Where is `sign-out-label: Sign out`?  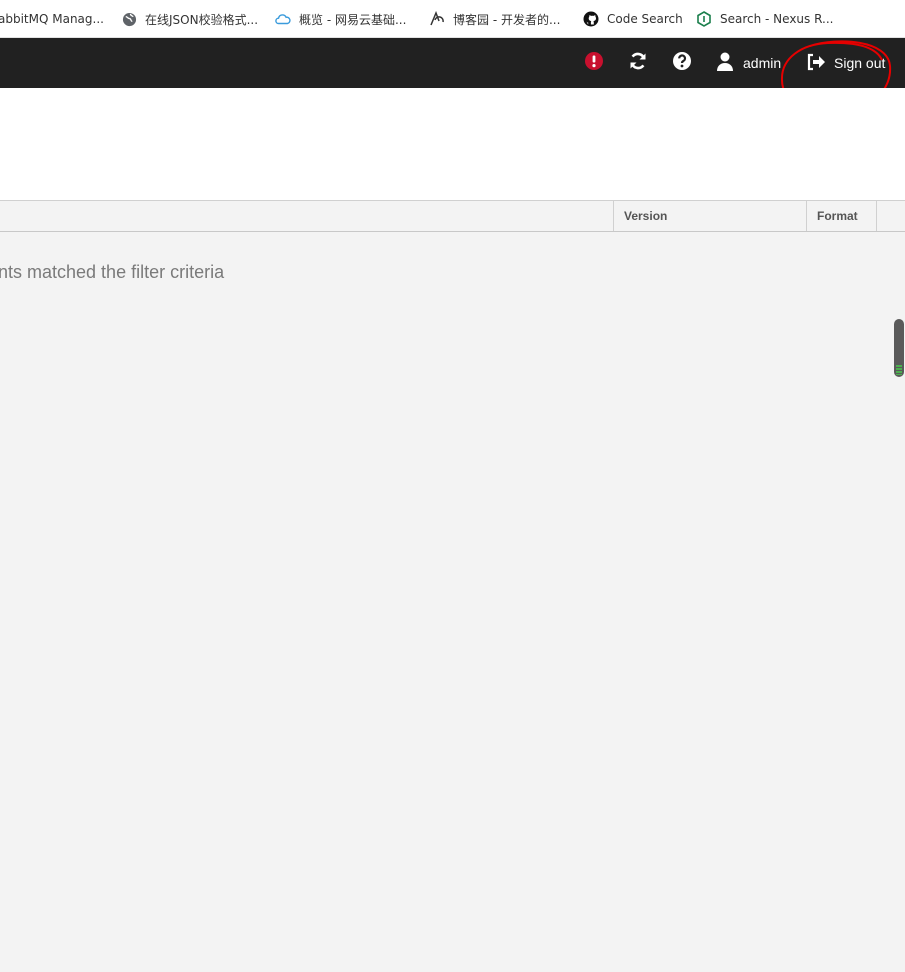
sign-out-label: Sign out is located at coordinates (860, 63).